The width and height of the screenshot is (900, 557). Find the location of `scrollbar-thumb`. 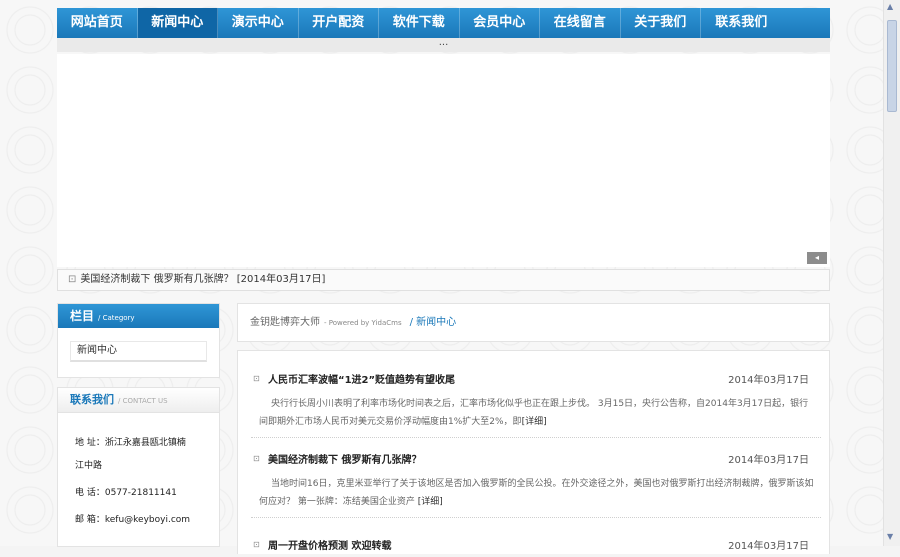

scrollbar-thumb is located at coordinates (892, 66).